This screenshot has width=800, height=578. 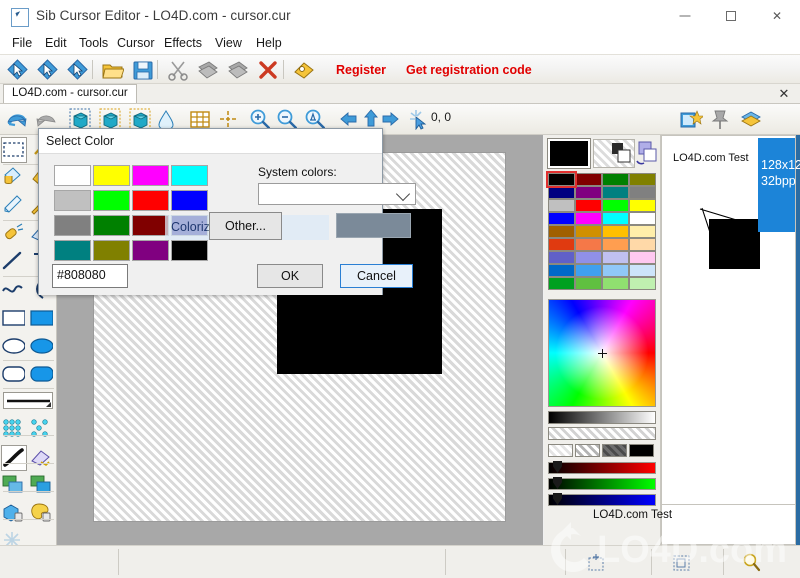 I want to click on dither-pattern-sparse-tool, so click(x=42, y=430).